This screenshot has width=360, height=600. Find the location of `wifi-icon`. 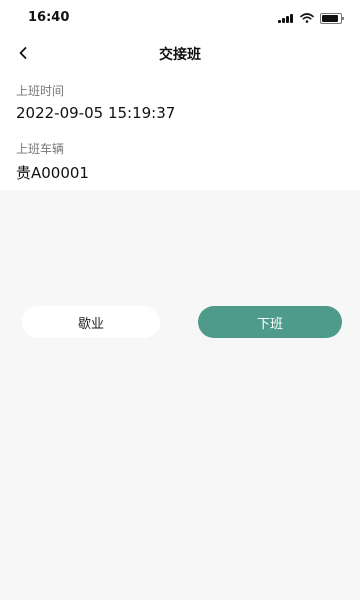

wifi-icon is located at coordinates (307, 18).